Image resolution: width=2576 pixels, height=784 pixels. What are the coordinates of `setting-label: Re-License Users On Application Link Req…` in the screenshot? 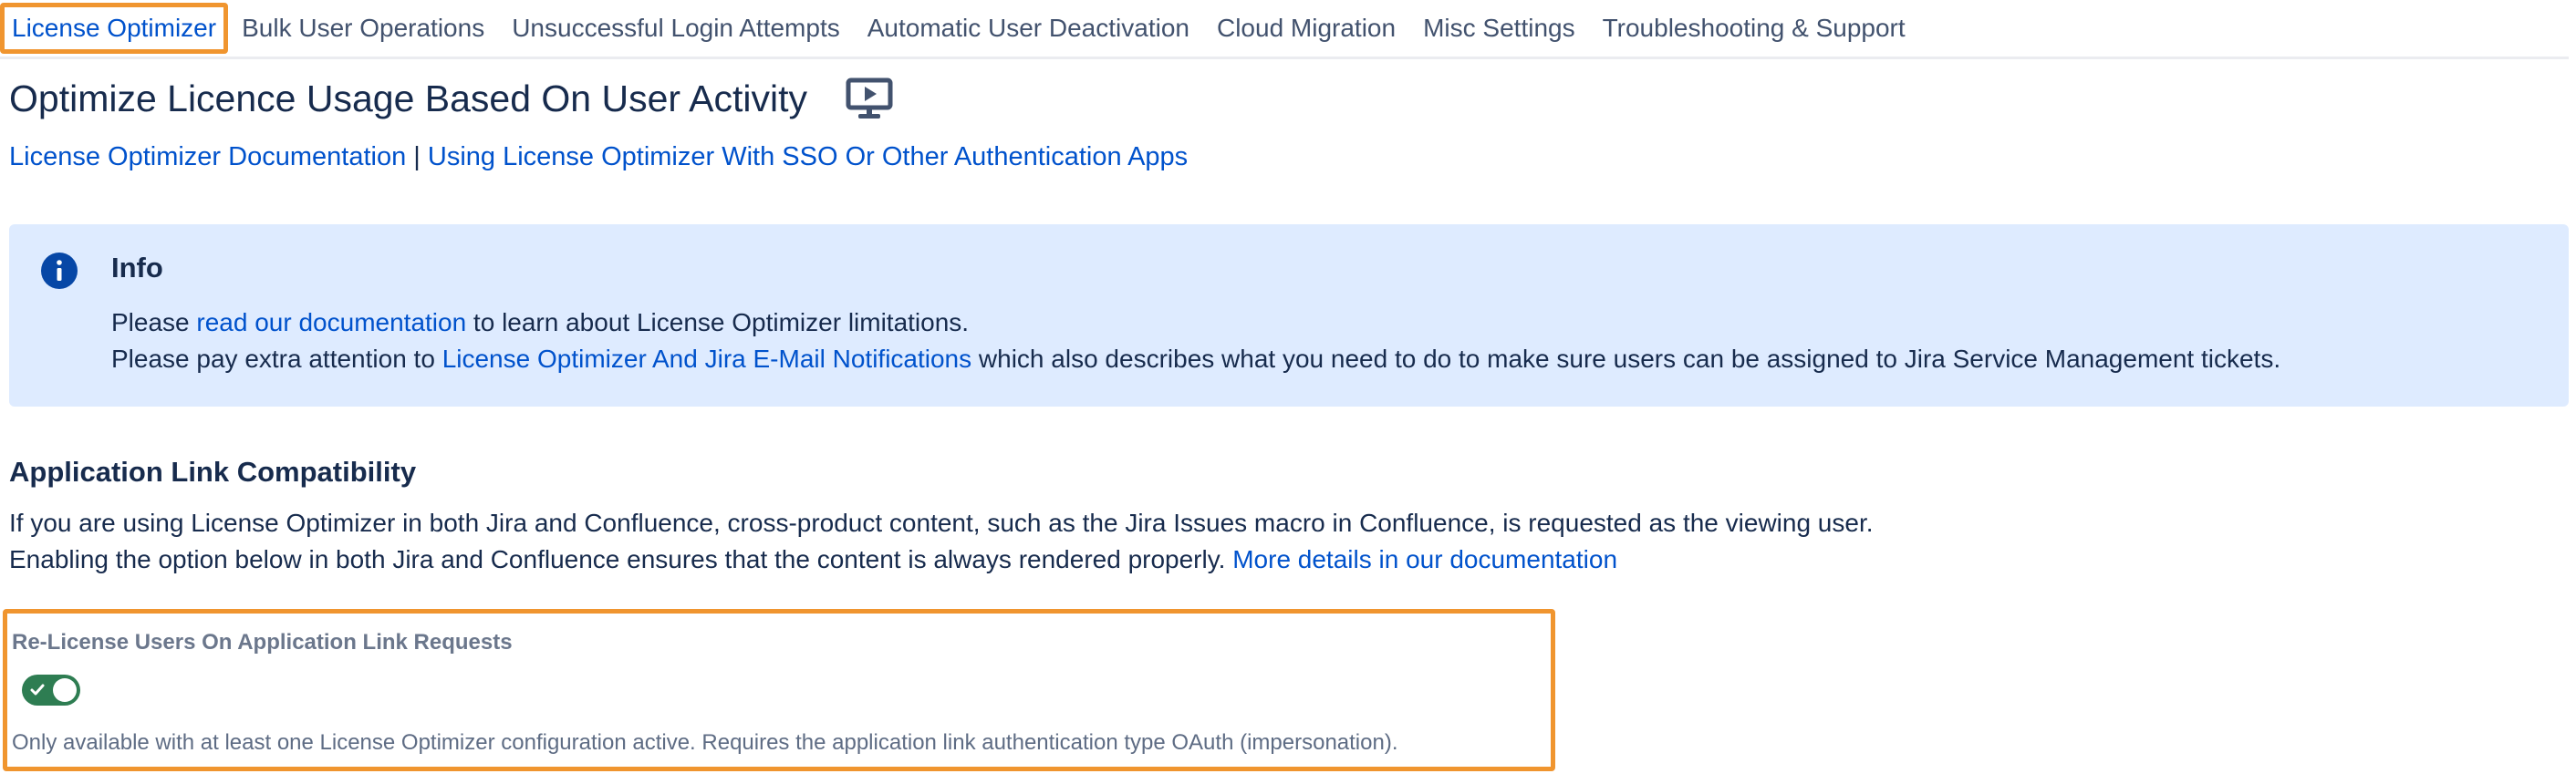 It's located at (262, 642).